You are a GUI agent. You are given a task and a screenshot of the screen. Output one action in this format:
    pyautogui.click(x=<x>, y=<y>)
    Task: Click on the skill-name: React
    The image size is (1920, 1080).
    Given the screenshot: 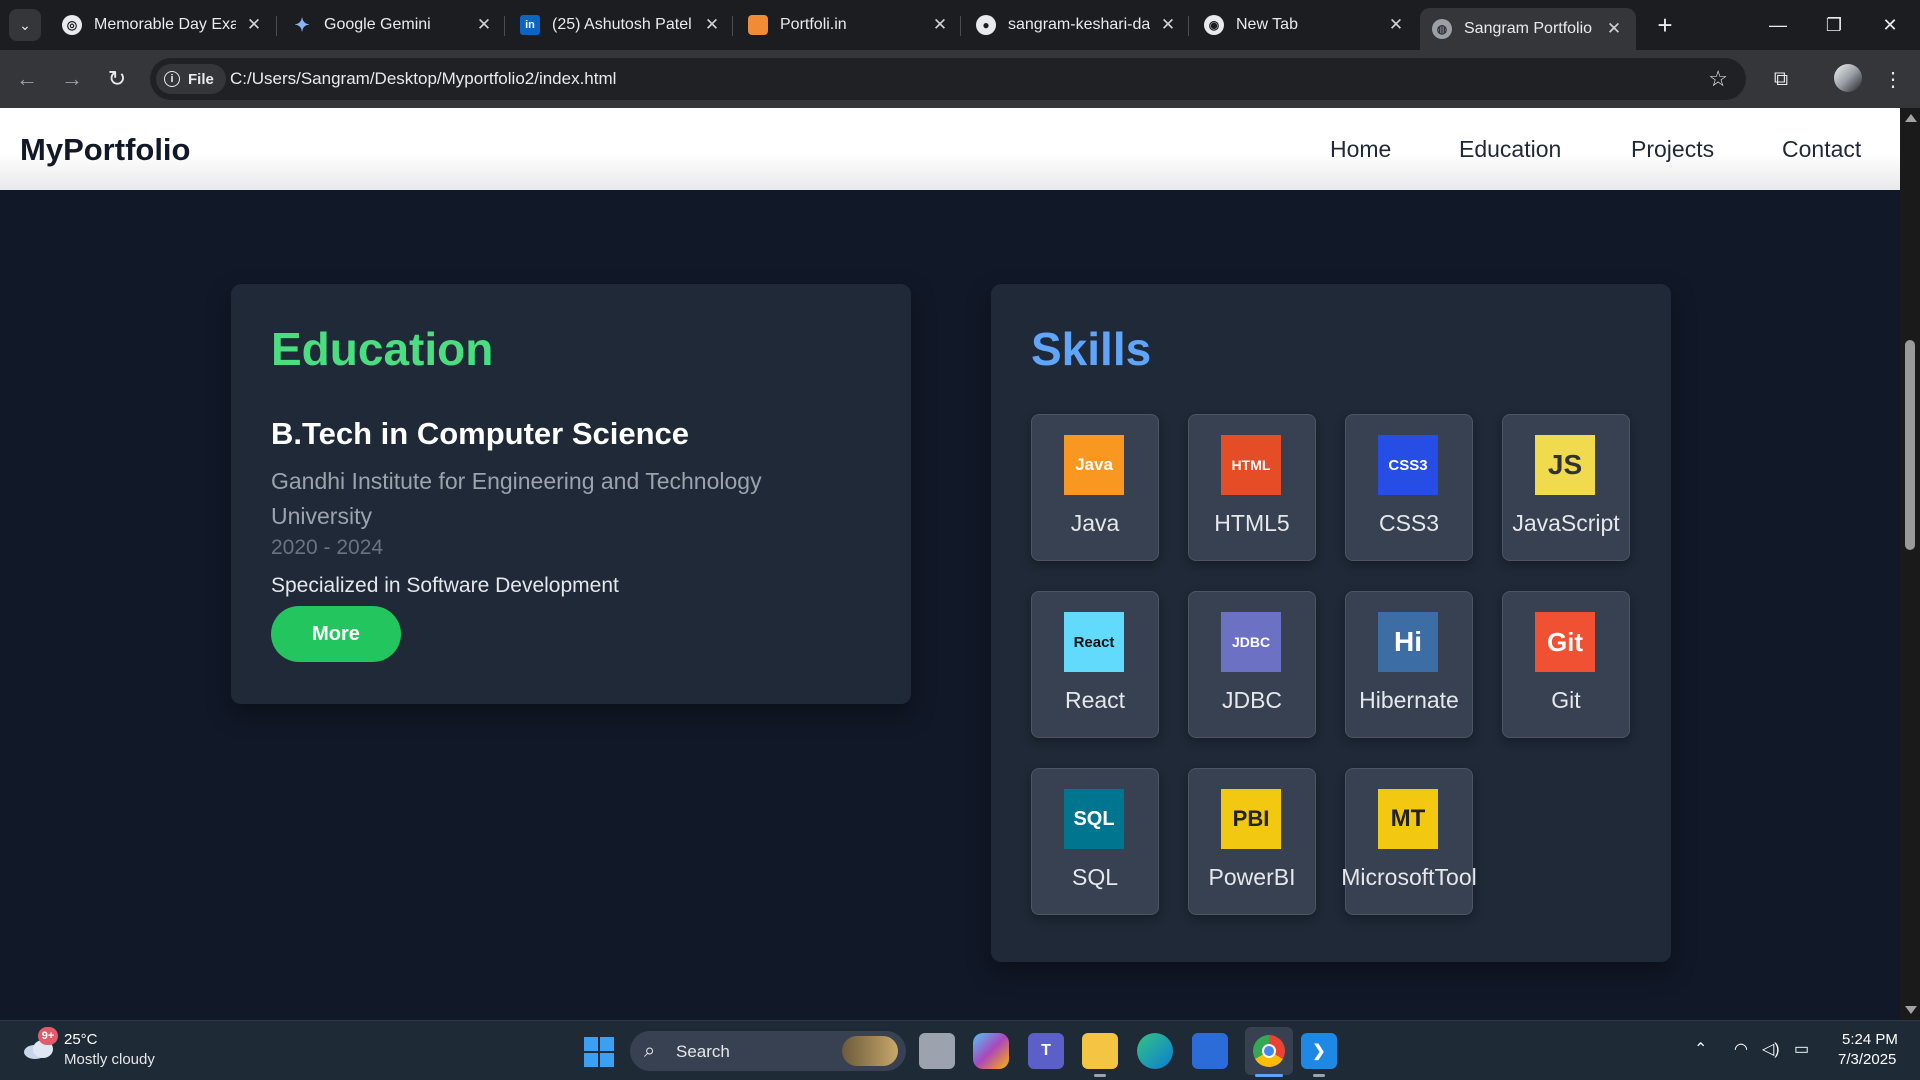 What is the action you would take?
    pyautogui.click(x=1095, y=700)
    